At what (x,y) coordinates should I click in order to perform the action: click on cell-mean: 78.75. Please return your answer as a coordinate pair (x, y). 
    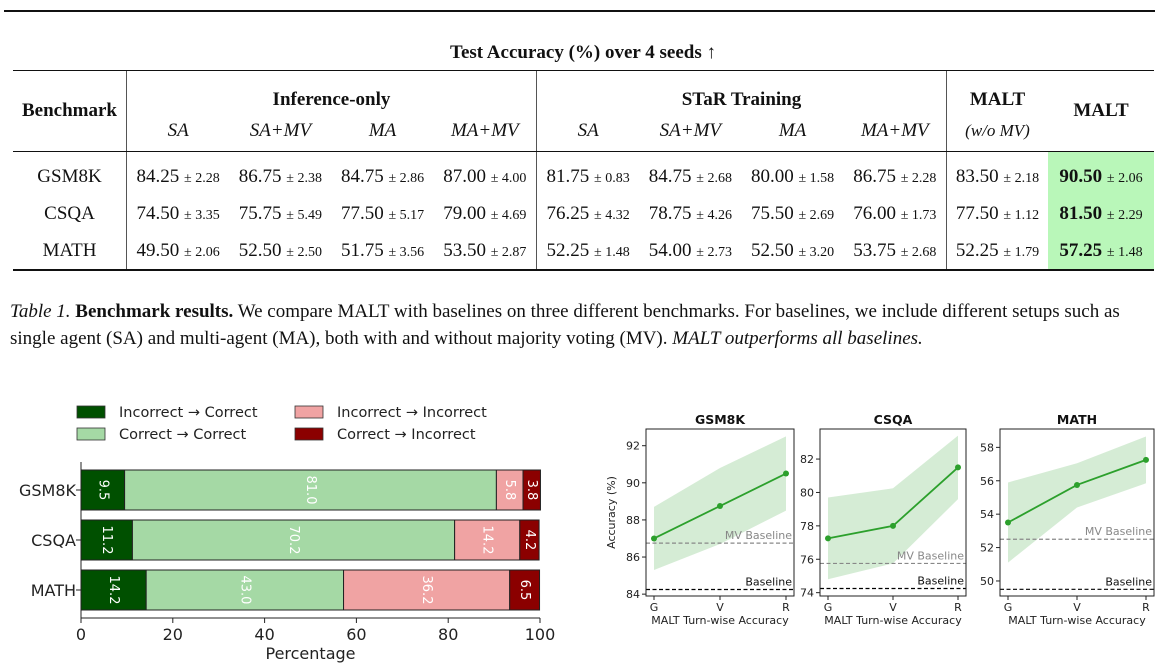
    Looking at the image, I should click on (670, 213).